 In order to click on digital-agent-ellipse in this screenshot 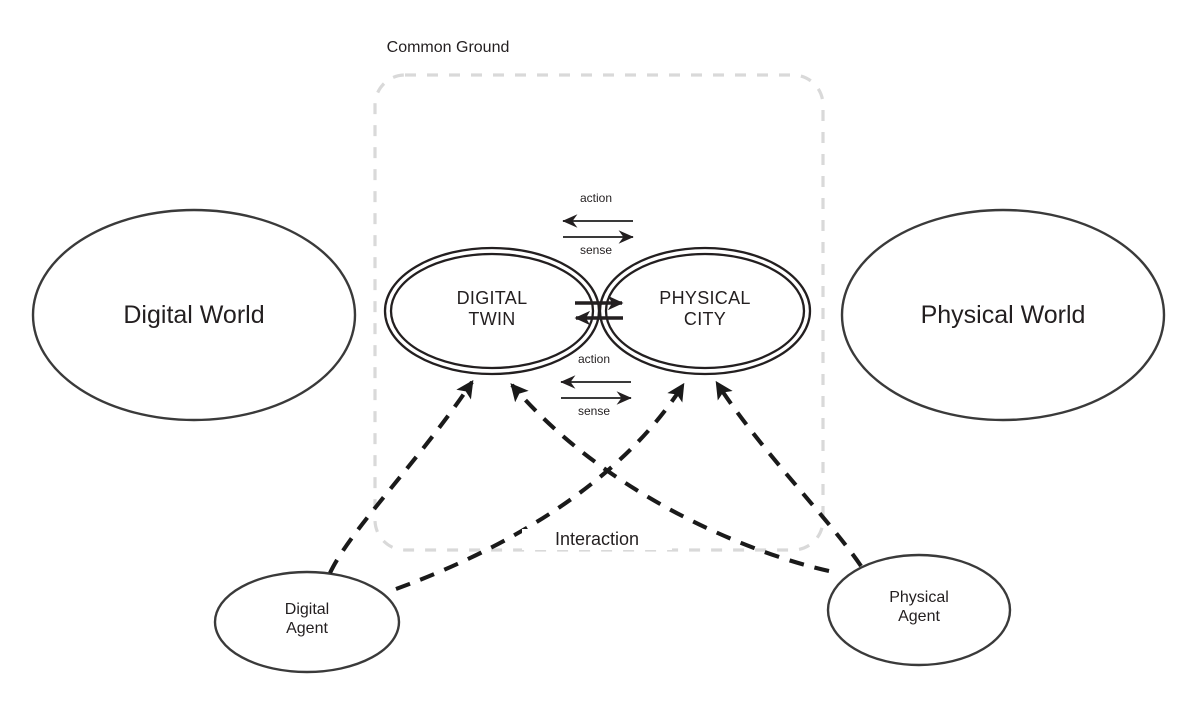, I will do `click(307, 622)`.